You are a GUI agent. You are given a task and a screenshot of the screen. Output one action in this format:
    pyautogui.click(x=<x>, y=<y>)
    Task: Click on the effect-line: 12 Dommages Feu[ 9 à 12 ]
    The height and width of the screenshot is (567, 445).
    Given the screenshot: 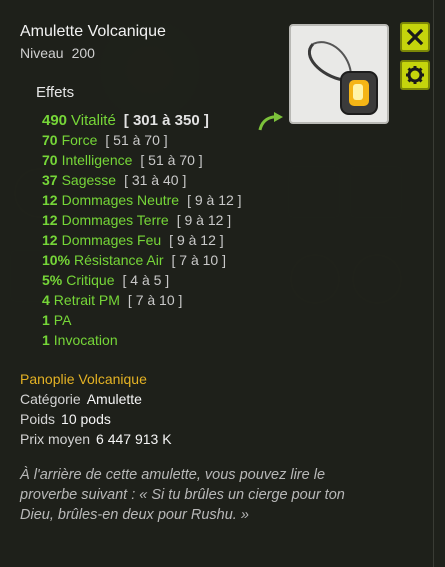 What is the action you would take?
    pyautogui.click(x=133, y=240)
    